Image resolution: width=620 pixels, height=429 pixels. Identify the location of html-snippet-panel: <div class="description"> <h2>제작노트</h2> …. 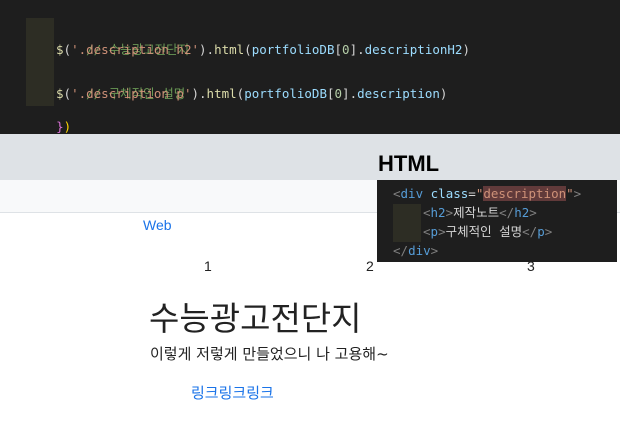
(497, 221).